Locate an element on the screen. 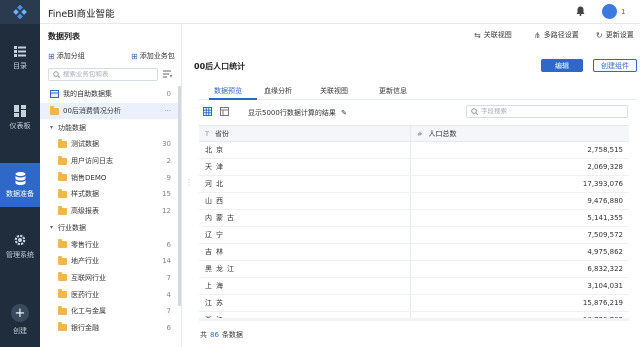  create-component-button: 创建组件 is located at coordinates (615, 65).